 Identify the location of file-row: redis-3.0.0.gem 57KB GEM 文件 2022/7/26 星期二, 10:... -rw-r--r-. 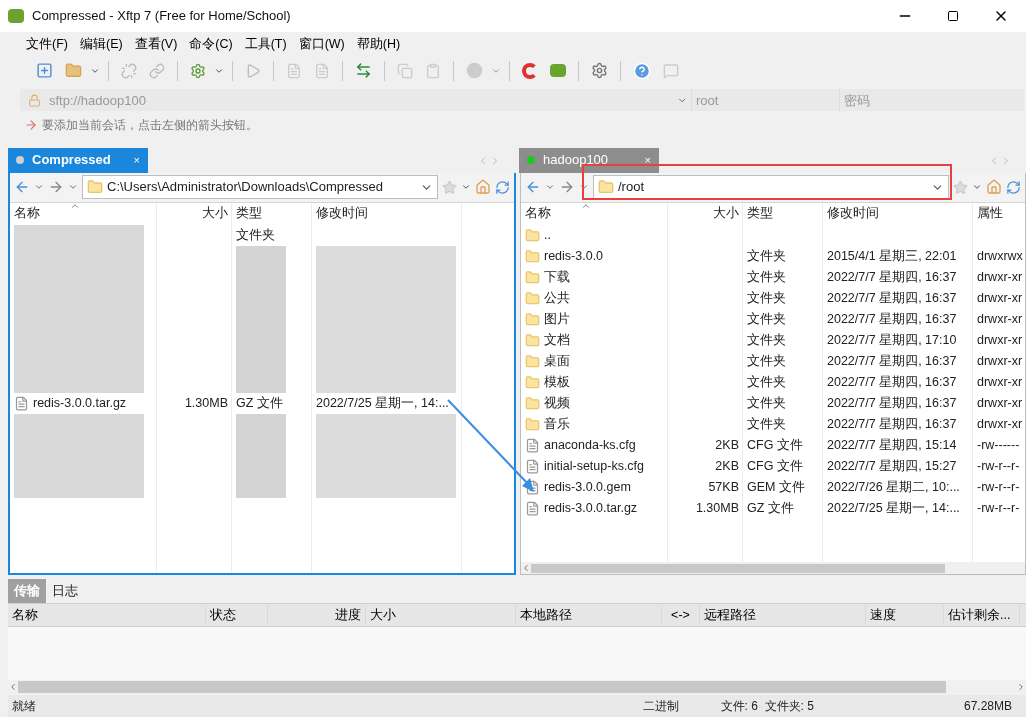
(773, 487).